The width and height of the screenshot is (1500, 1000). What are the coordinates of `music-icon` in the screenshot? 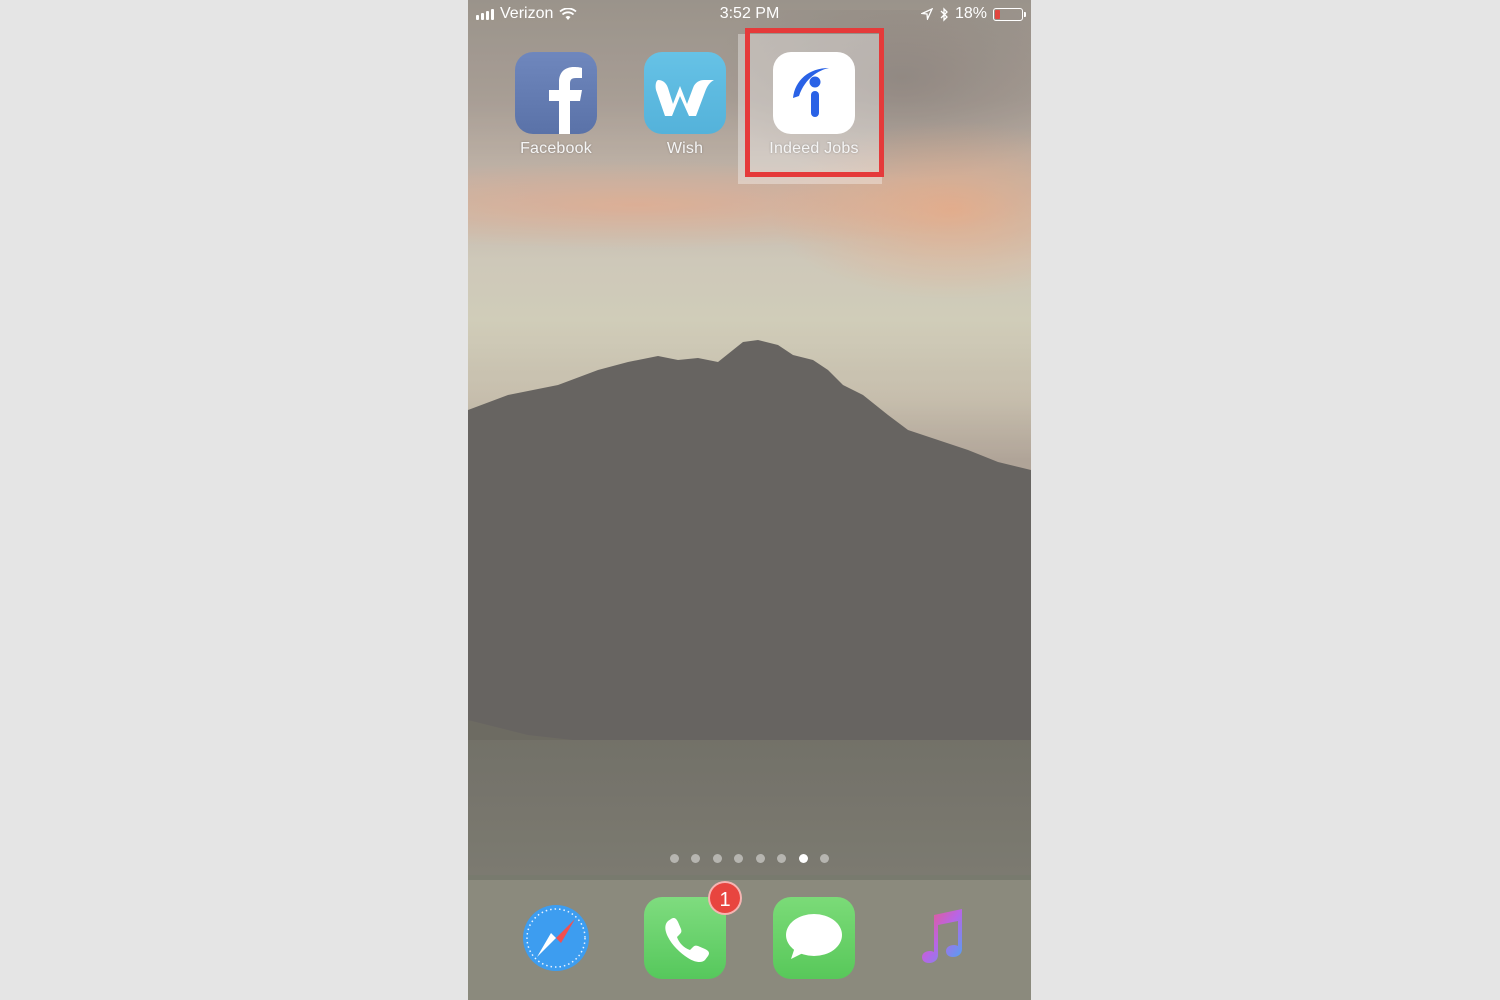 It's located at (943, 938).